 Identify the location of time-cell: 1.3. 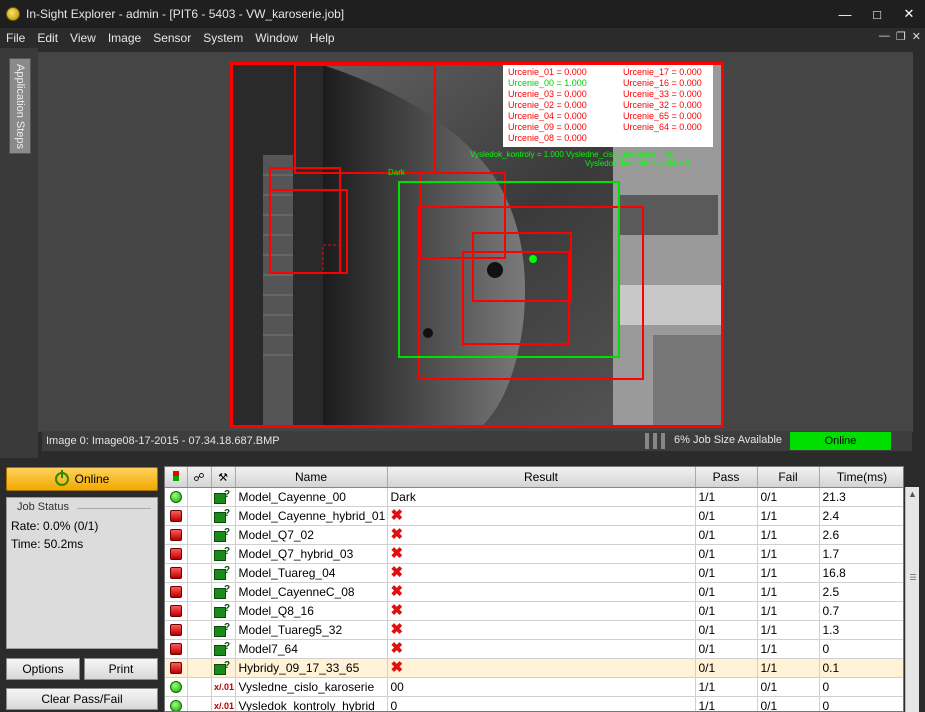
(861, 630).